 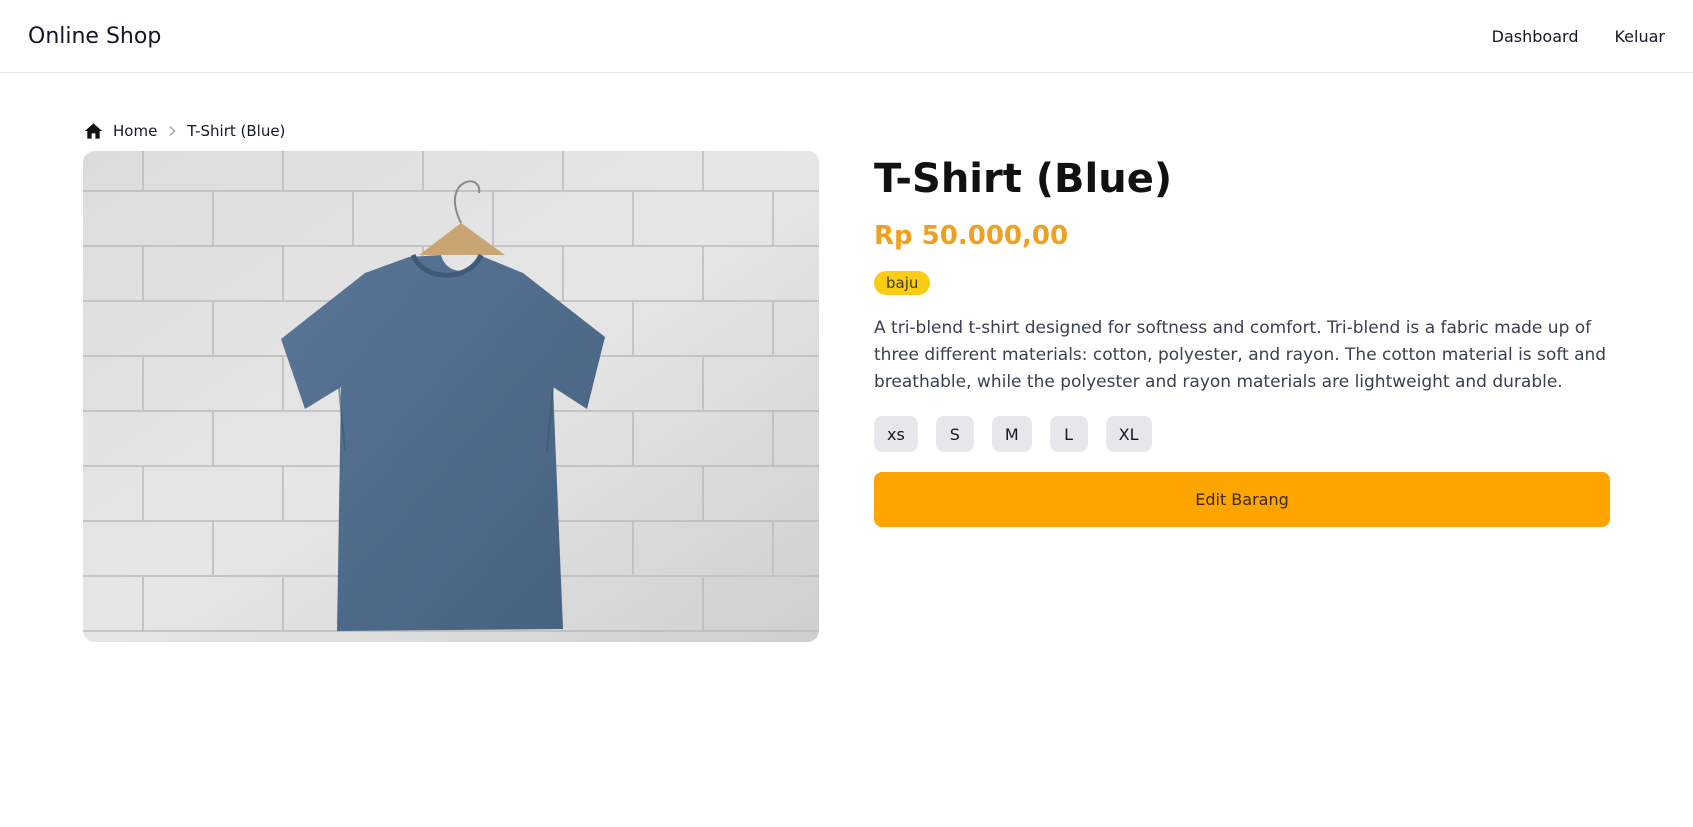 I want to click on size-button-xl: XL, so click(x=1128, y=434).